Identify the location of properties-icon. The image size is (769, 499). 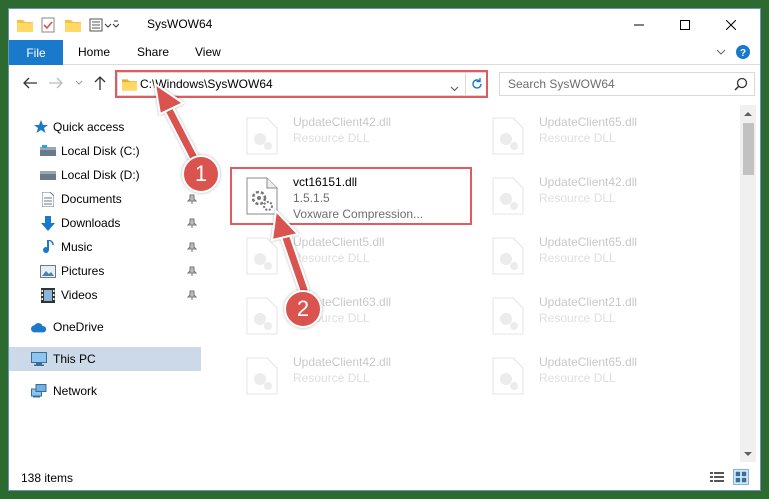
(48, 25).